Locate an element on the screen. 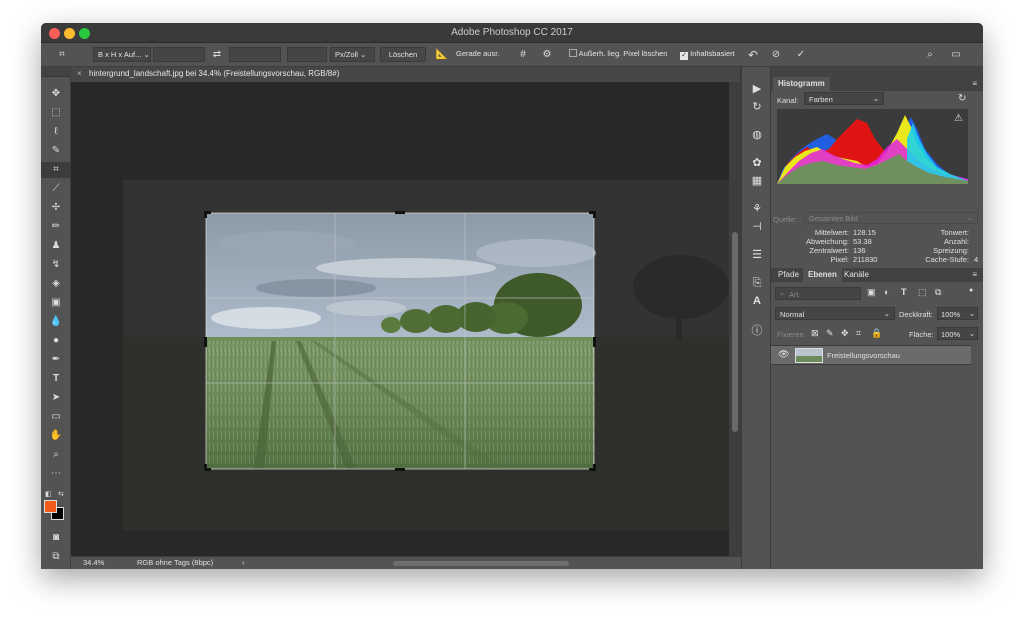 Image resolution: width=1024 pixels, height=627 pixels. grid-overlay-icon: # is located at coordinates (523, 55).